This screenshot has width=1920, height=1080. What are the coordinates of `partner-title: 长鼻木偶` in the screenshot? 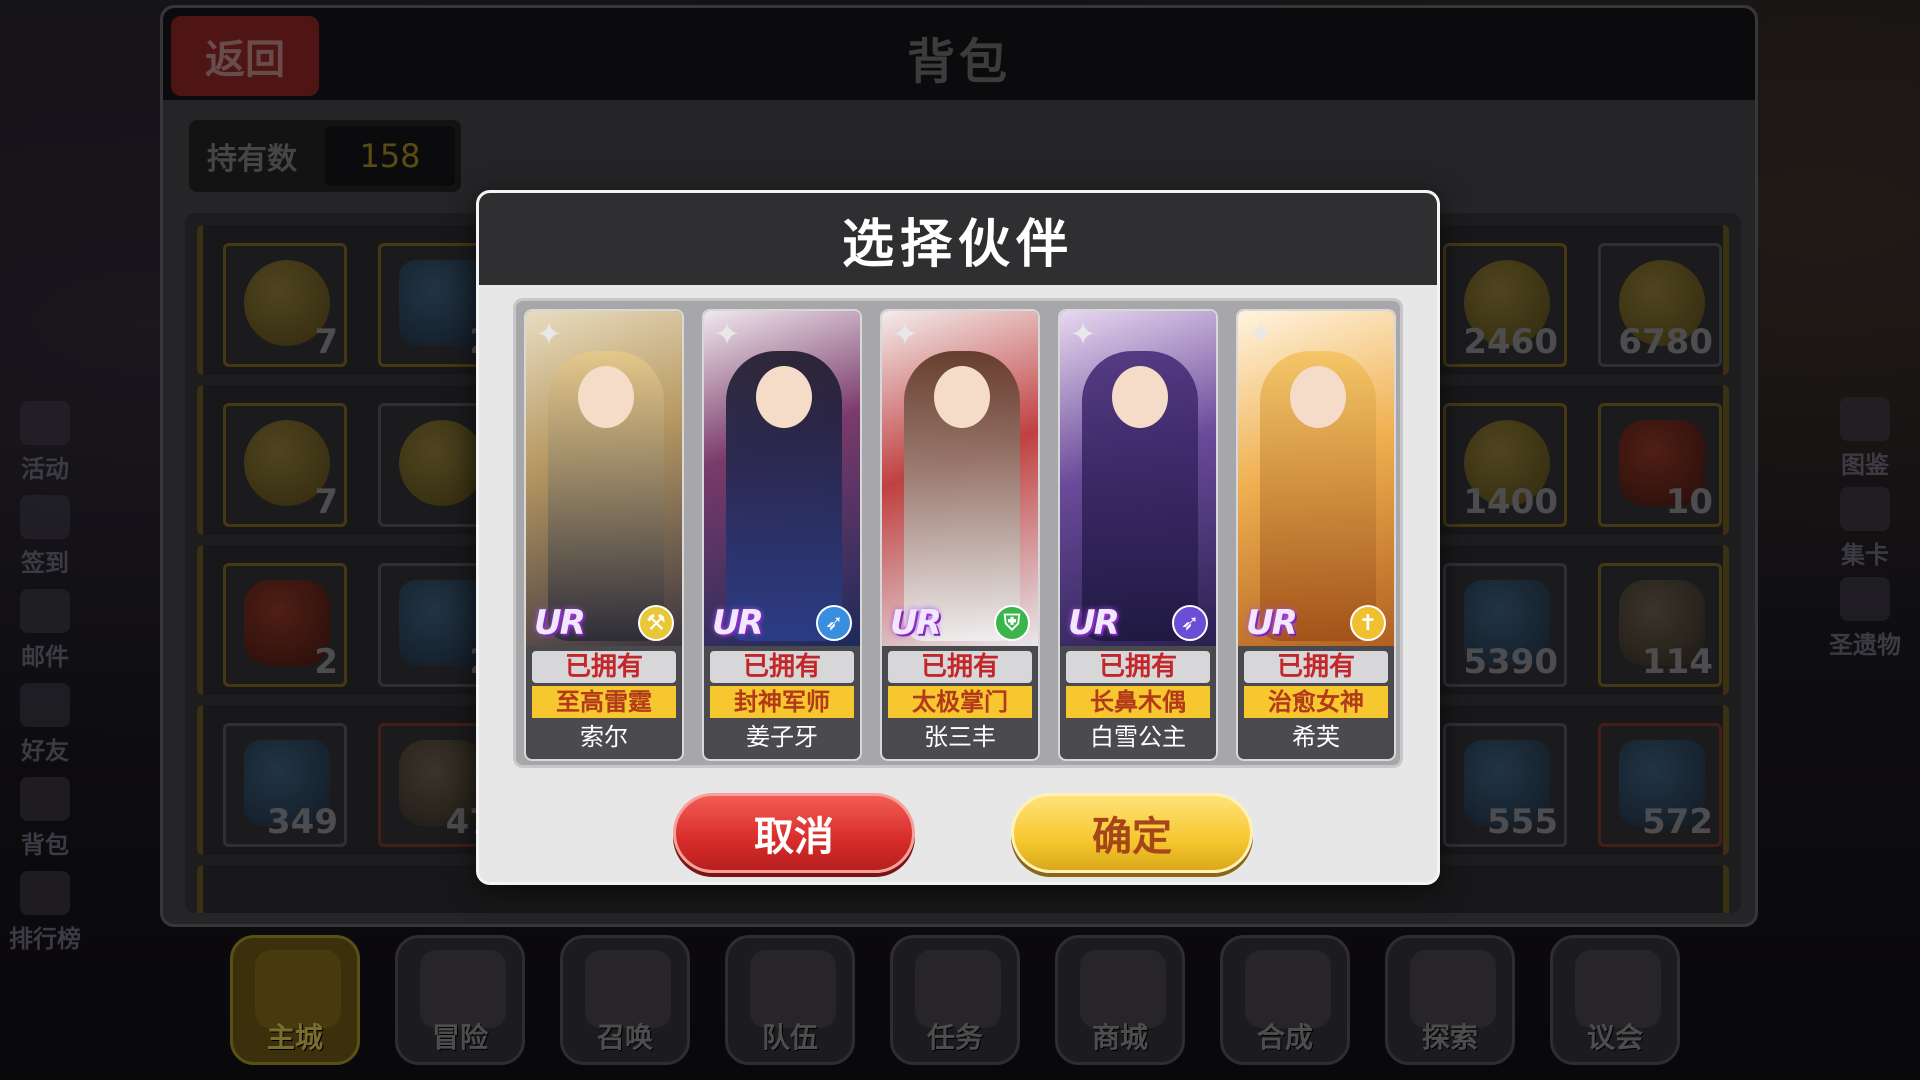 It's located at (1138, 702).